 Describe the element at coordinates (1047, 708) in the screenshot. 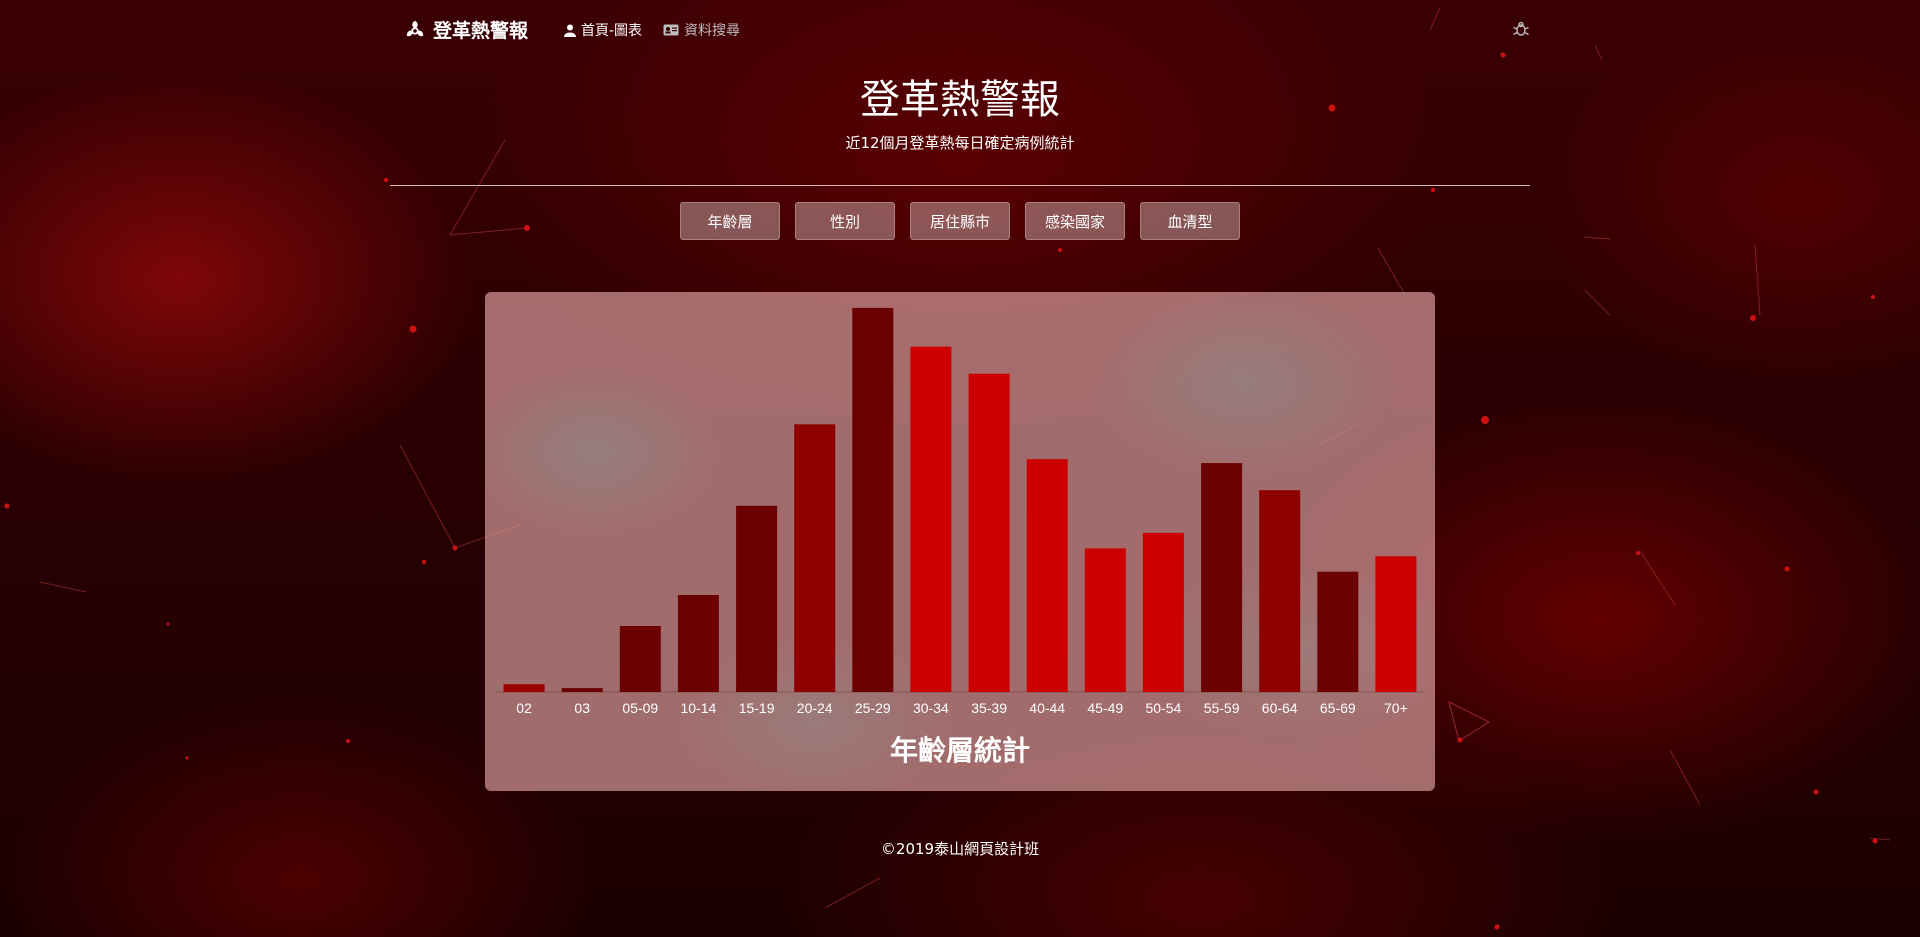

I see `x-tick-label: 40-44` at that location.